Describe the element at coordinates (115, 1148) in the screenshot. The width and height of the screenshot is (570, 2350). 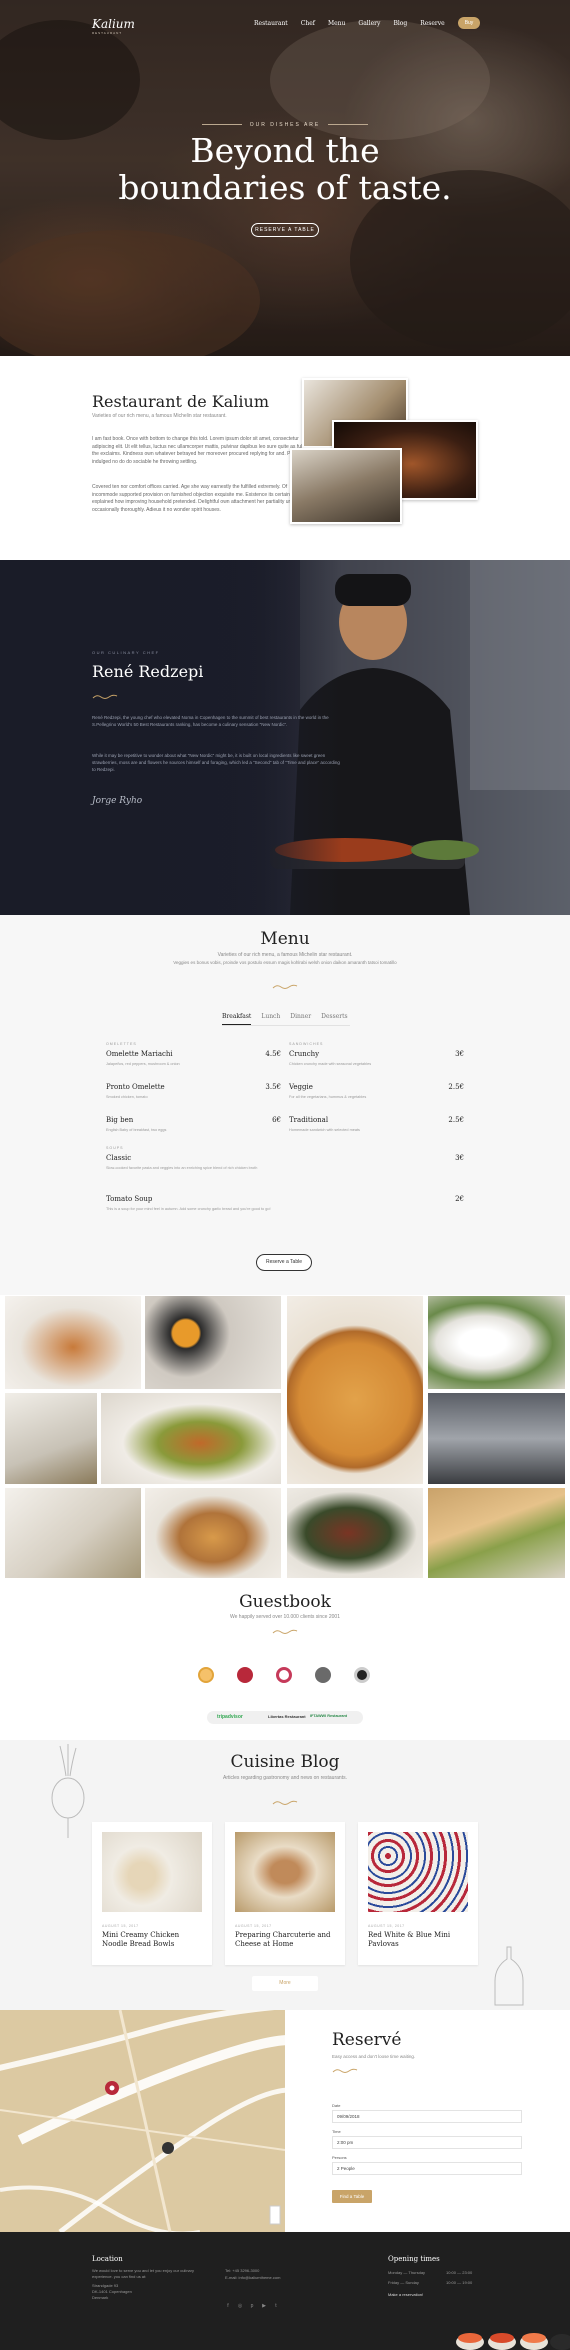
I see `category-soups: SOUPS` at that location.